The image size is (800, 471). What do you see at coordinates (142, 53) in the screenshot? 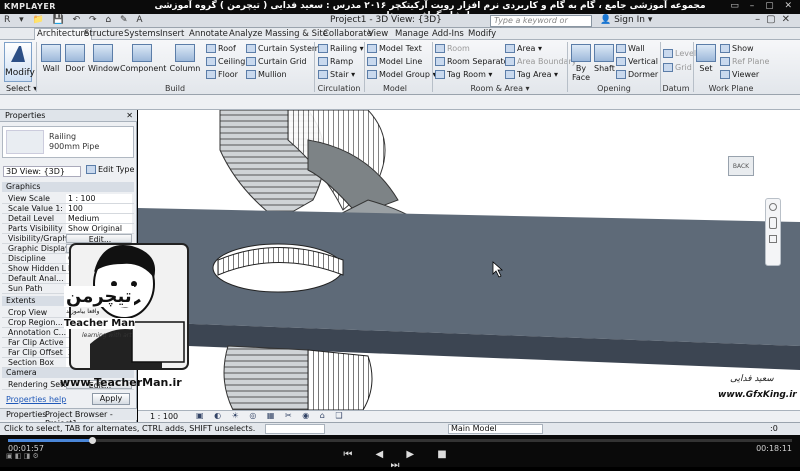
I see `component-icon` at bounding box center [142, 53].